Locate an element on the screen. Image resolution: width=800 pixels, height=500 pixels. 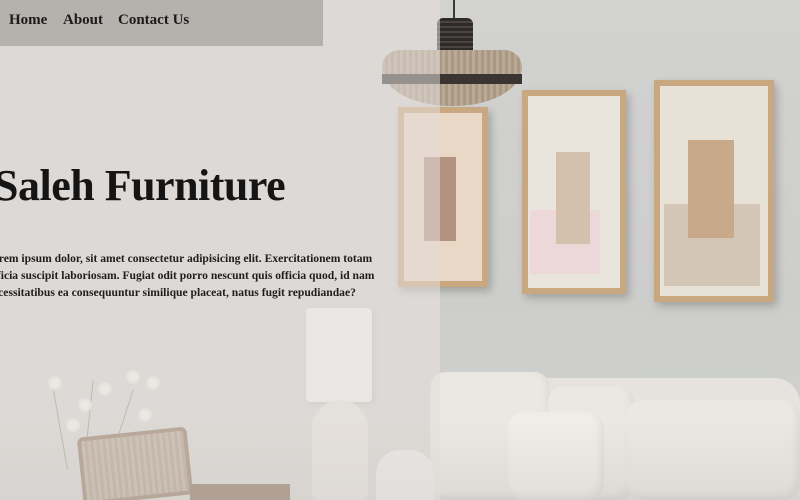
navbar: Home About Contact Us is located at coordinates (161, 23).